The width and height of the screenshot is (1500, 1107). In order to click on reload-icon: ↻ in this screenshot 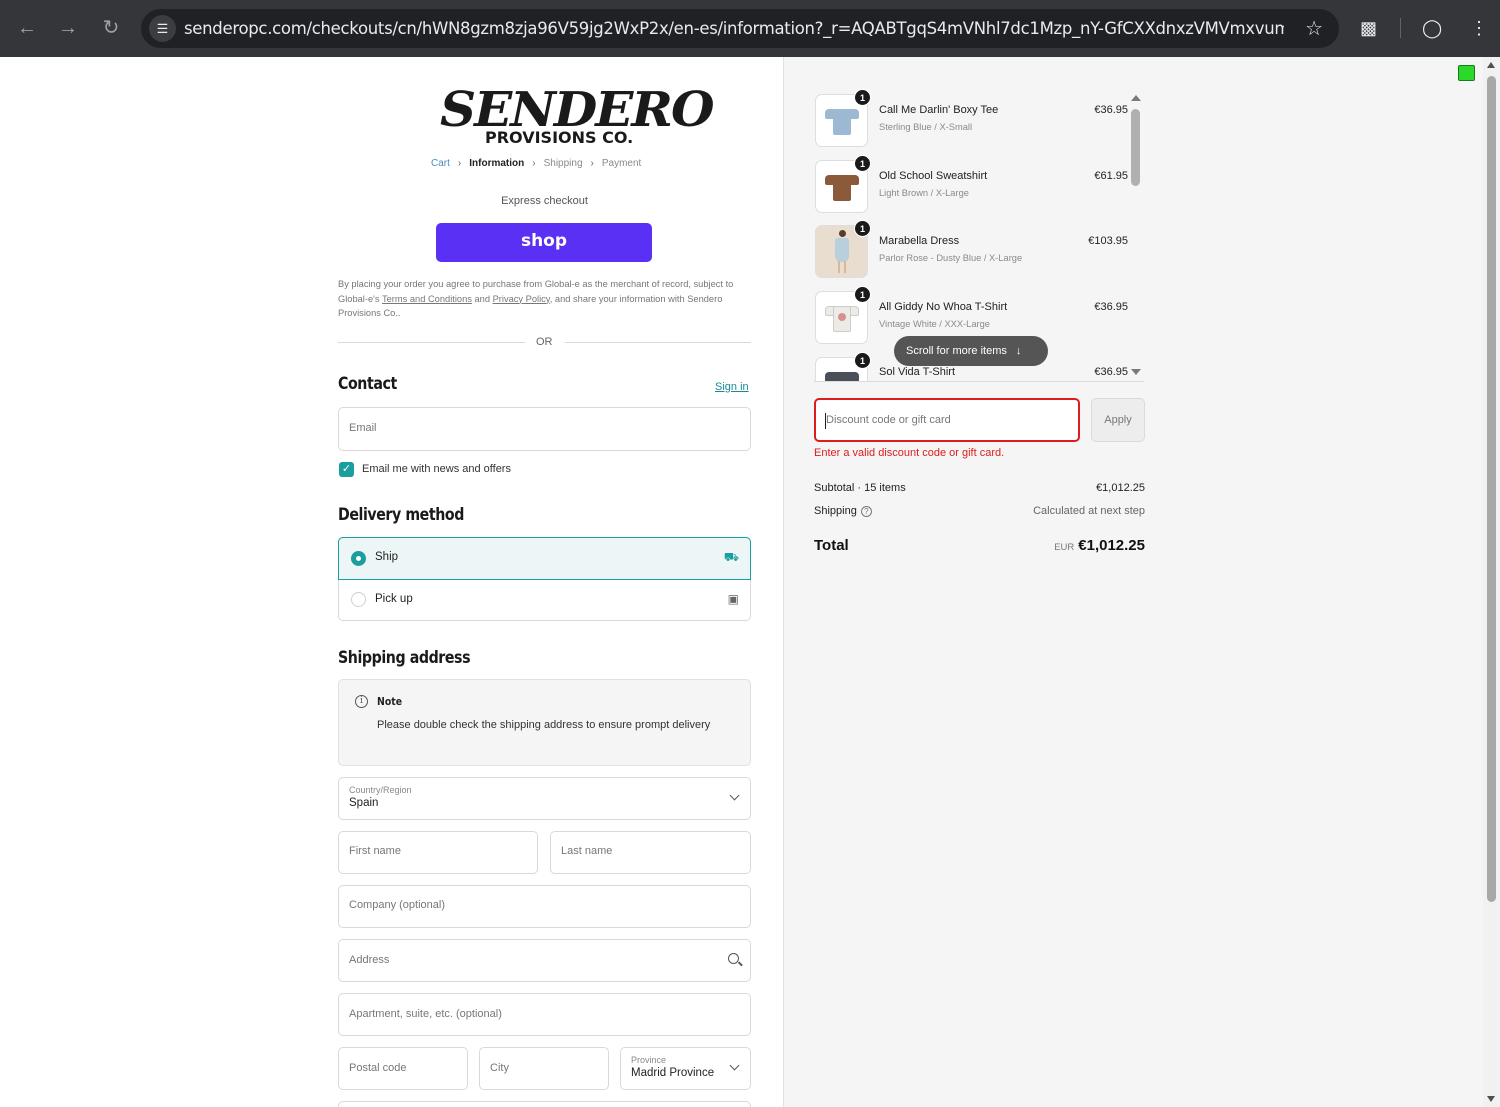, I will do `click(111, 28)`.